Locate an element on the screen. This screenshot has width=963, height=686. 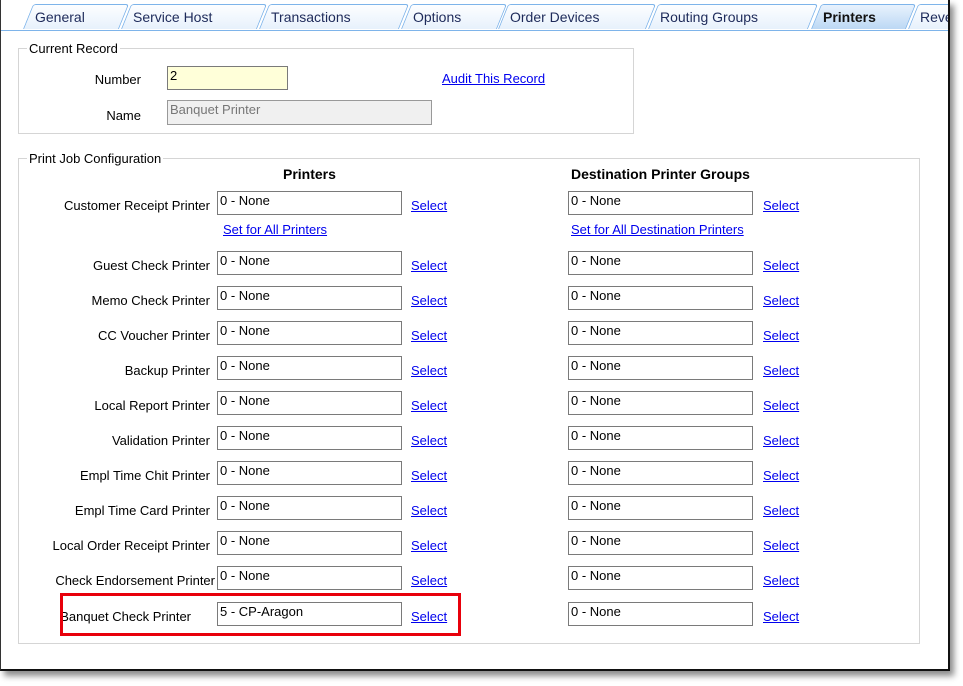
row-label: Backup Printer is located at coordinates (167, 370).